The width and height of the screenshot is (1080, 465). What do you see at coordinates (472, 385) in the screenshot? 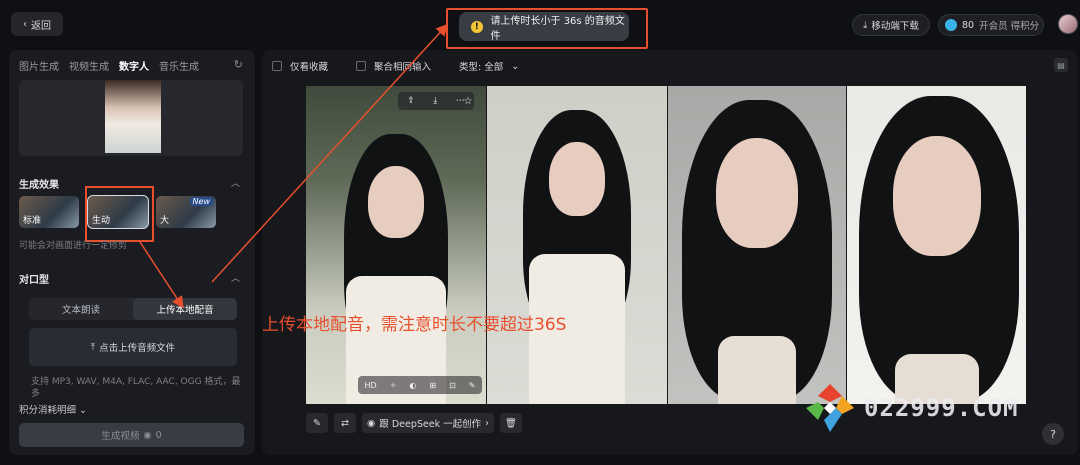
I see `brush-icon: ✎` at bounding box center [472, 385].